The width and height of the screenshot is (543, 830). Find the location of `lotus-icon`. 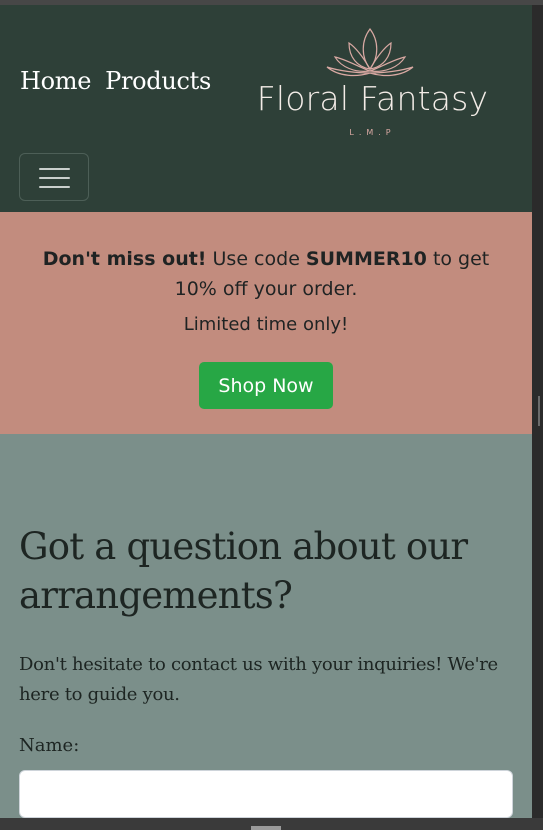

lotus-icon is located at coordinates (370, 52).